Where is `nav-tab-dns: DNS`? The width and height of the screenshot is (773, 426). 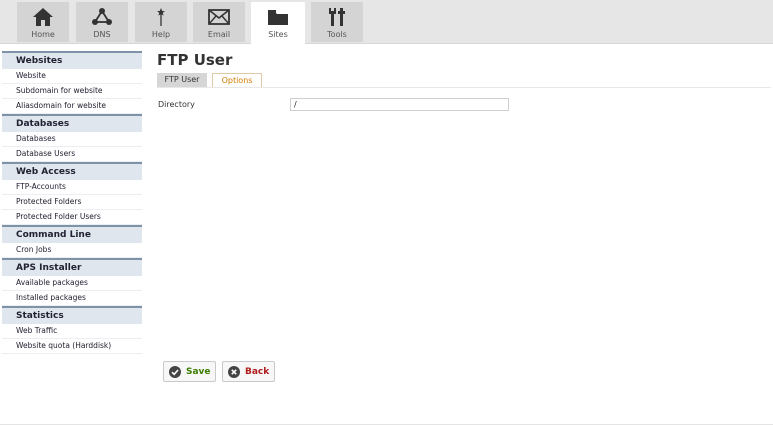 nav-tab-dns: DNS is located at coordinates (102, 22).